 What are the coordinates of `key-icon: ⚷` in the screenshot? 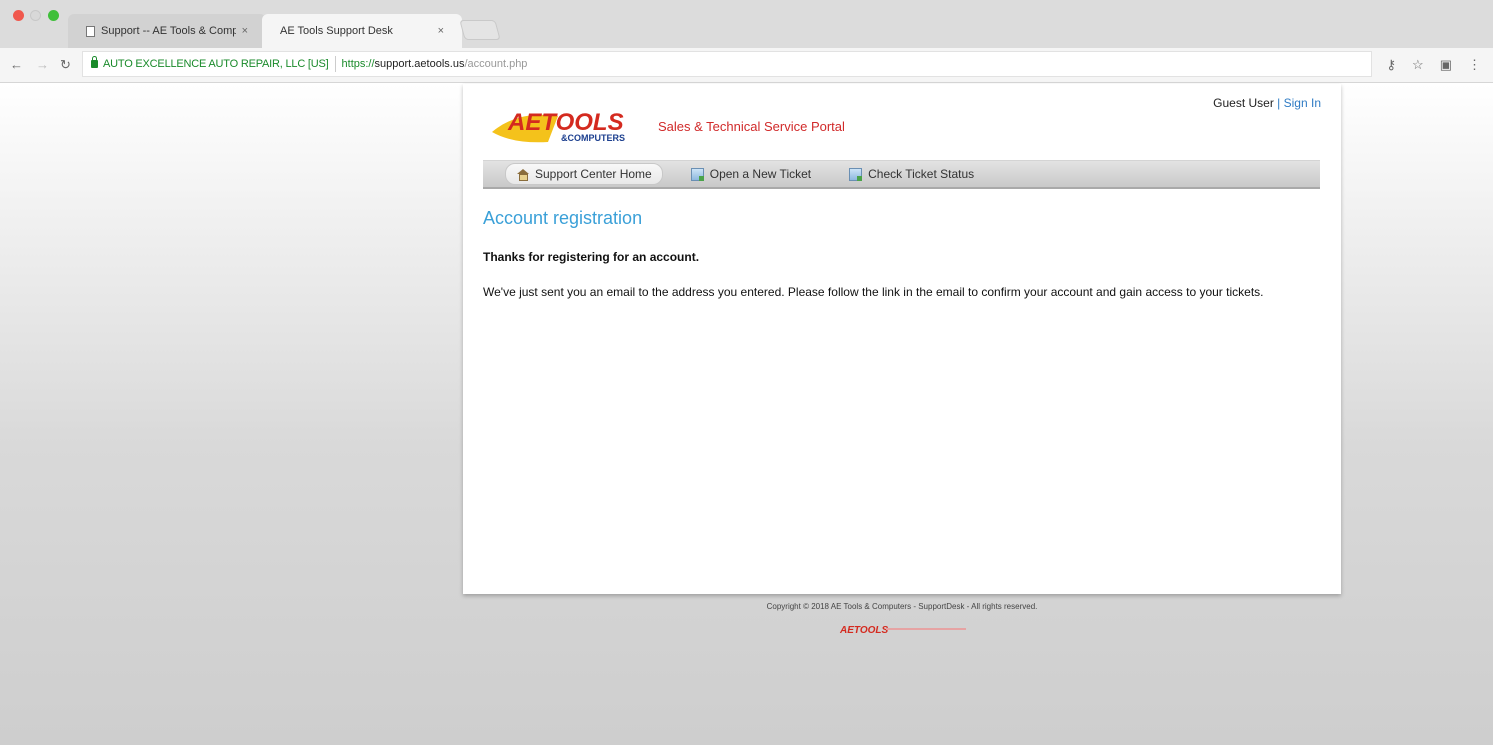 It's located at (1392, 65).